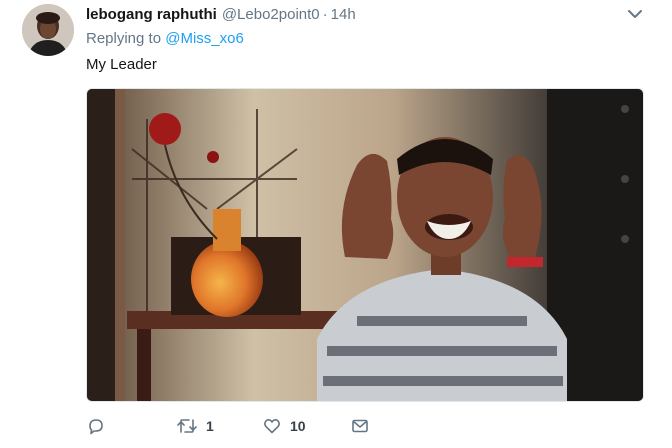  Describe the element at coordinates (271, 14) in the screenshot. I see `user-handle: @Lebo2point0` at that location.